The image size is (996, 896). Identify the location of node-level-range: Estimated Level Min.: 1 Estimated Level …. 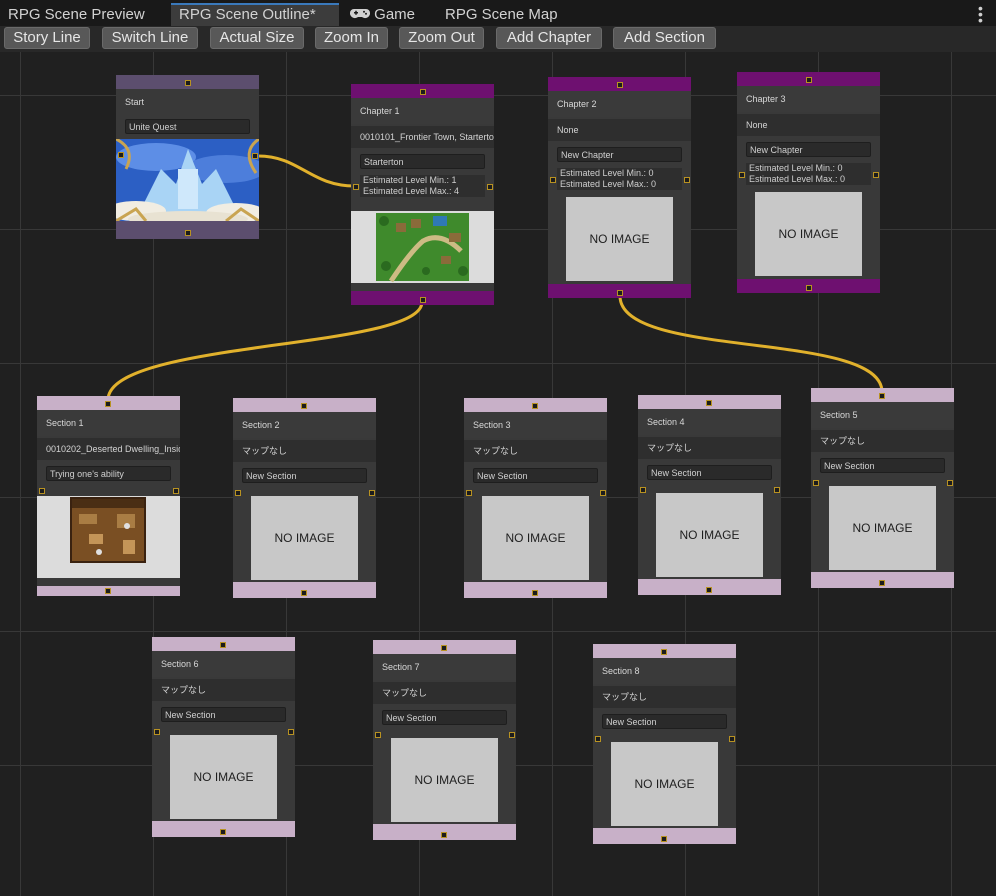
(422, 186).